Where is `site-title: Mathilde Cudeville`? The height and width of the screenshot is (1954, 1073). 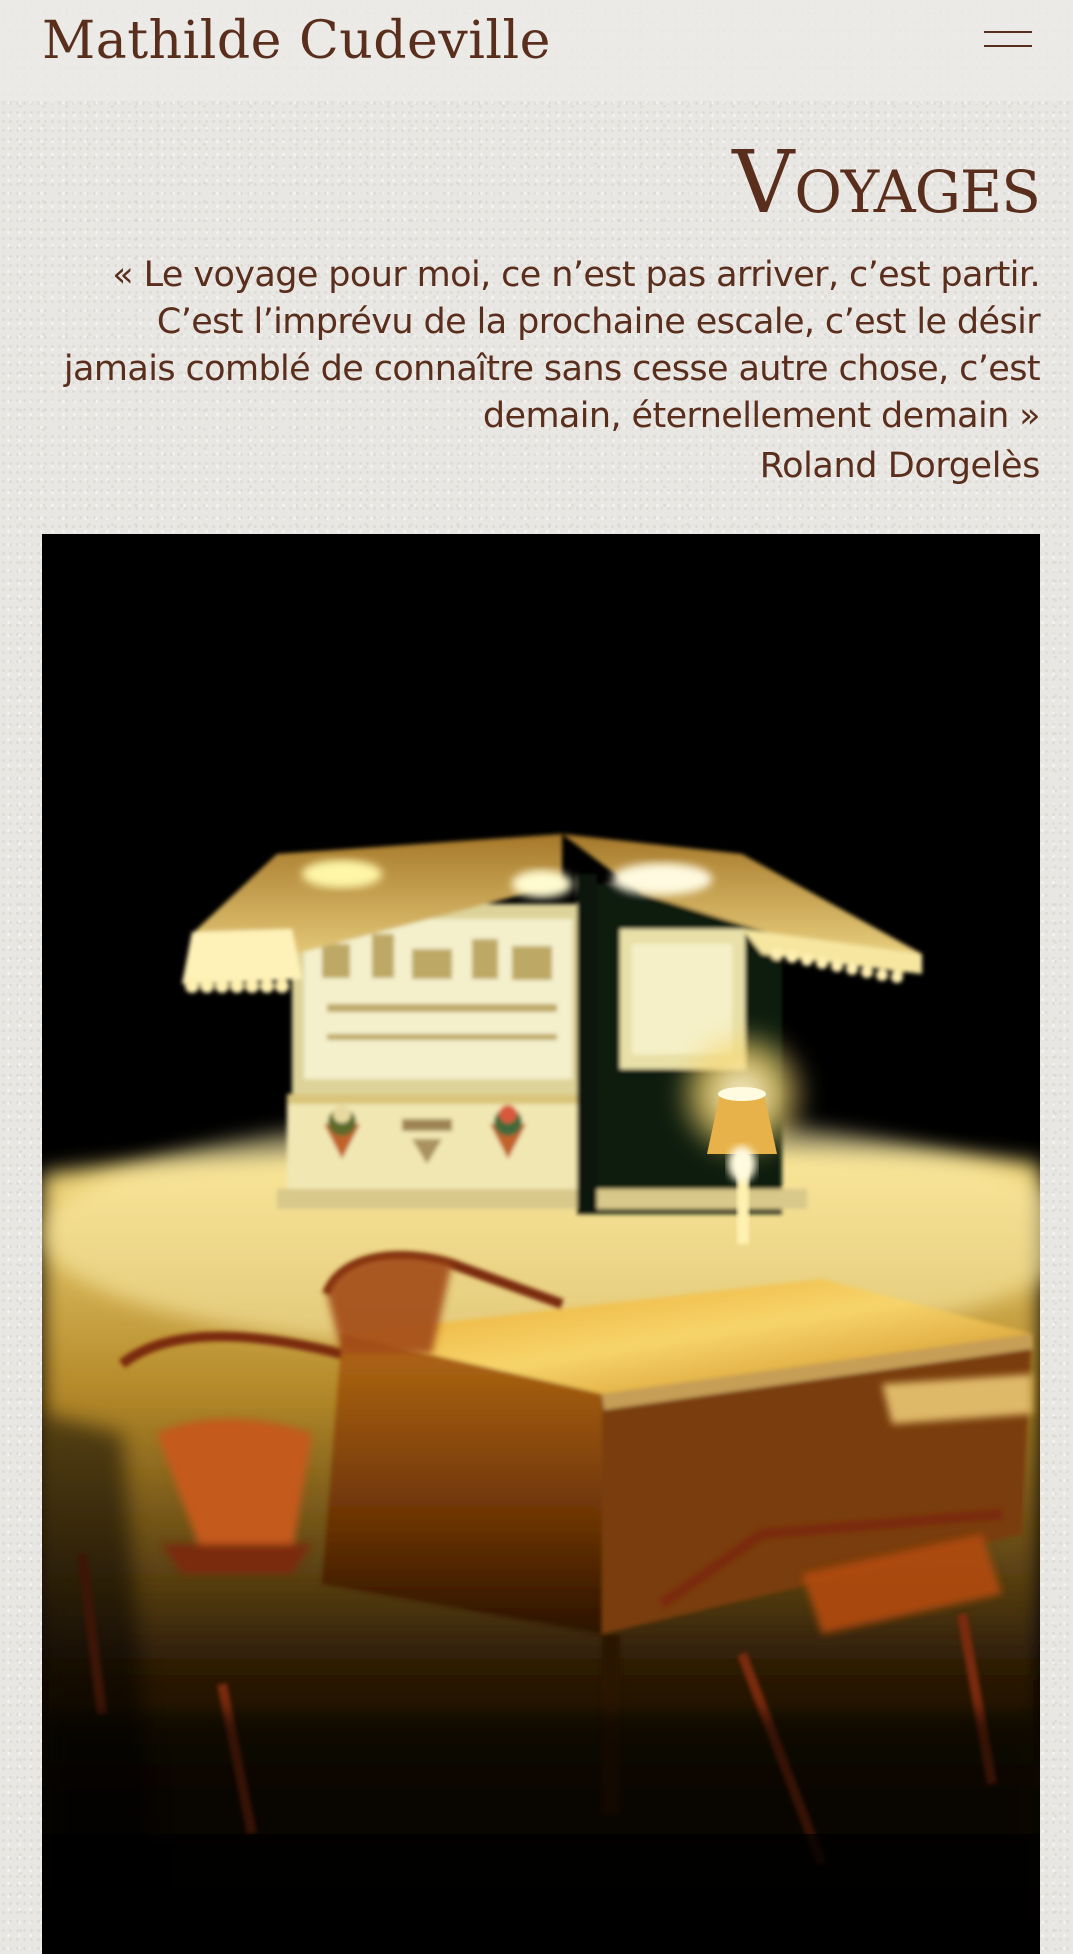 site-title: Mathilde Cudeville is located at coordinates (296, 41).